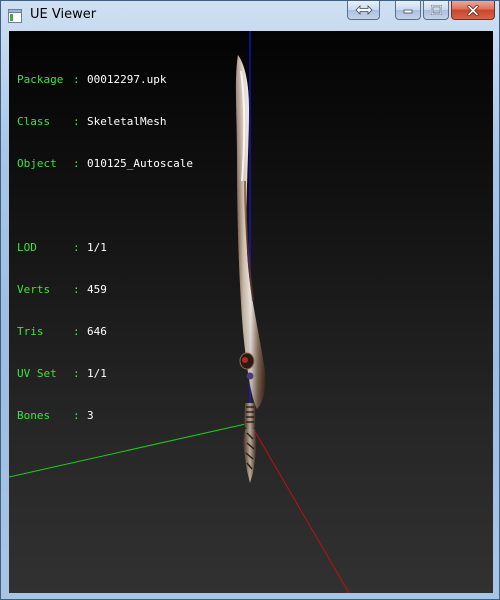 This screenshot has height=600, width=500. Describe the element at coordinates (15, 16) in the screenshot. I see `window-app-icon` at that location.